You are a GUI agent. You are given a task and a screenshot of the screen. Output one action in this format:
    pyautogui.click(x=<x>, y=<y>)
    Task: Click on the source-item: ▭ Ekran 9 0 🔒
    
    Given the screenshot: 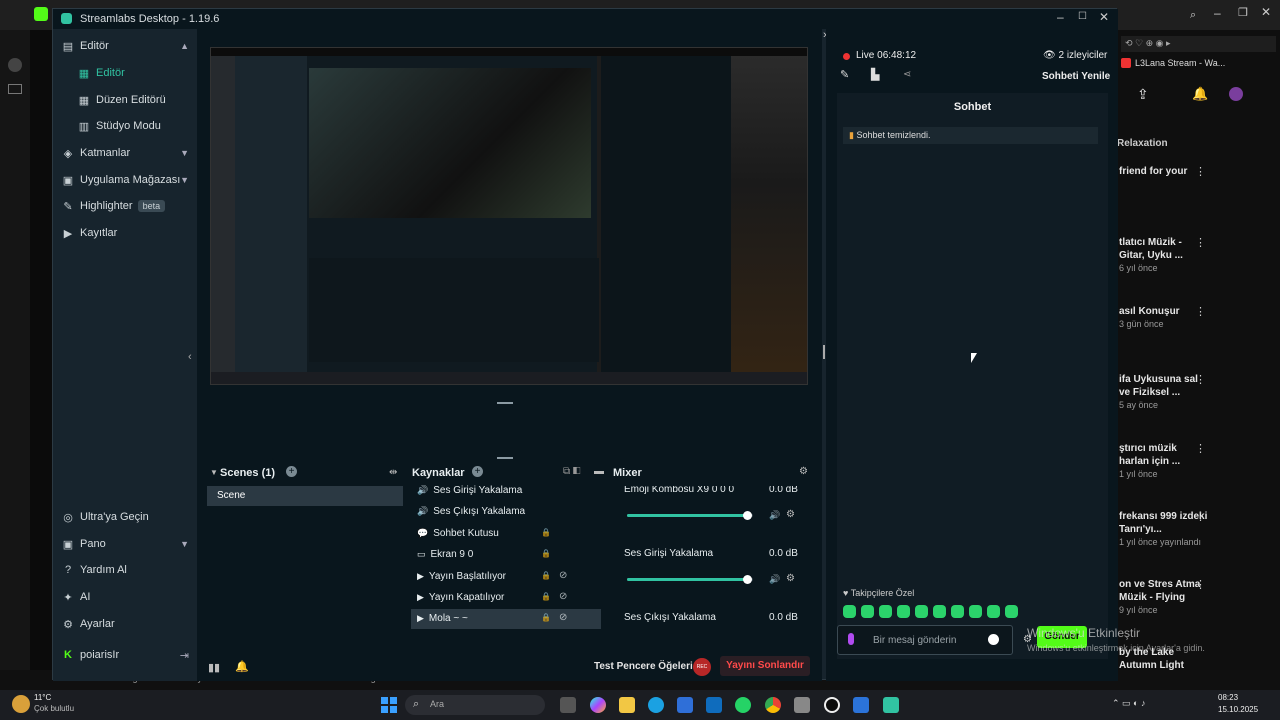 What is the action you would take?
    pyautogui.click(x=506, y=555)
    